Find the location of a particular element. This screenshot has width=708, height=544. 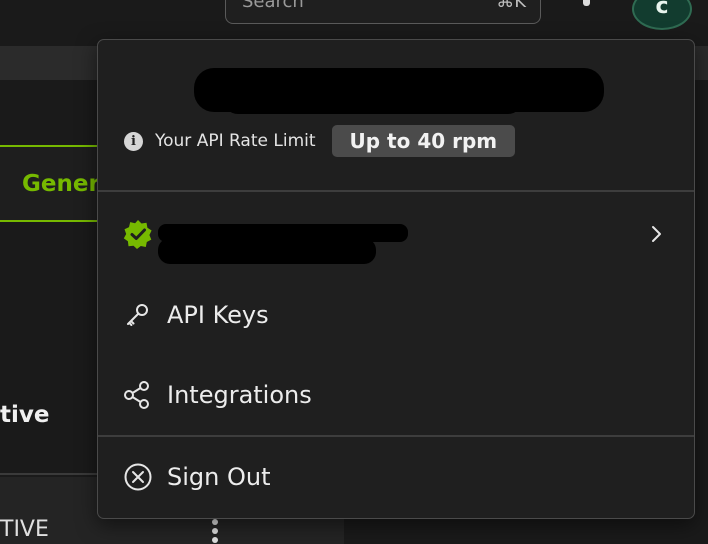

search-placeholder: Search is located at coordinates (273, 6).